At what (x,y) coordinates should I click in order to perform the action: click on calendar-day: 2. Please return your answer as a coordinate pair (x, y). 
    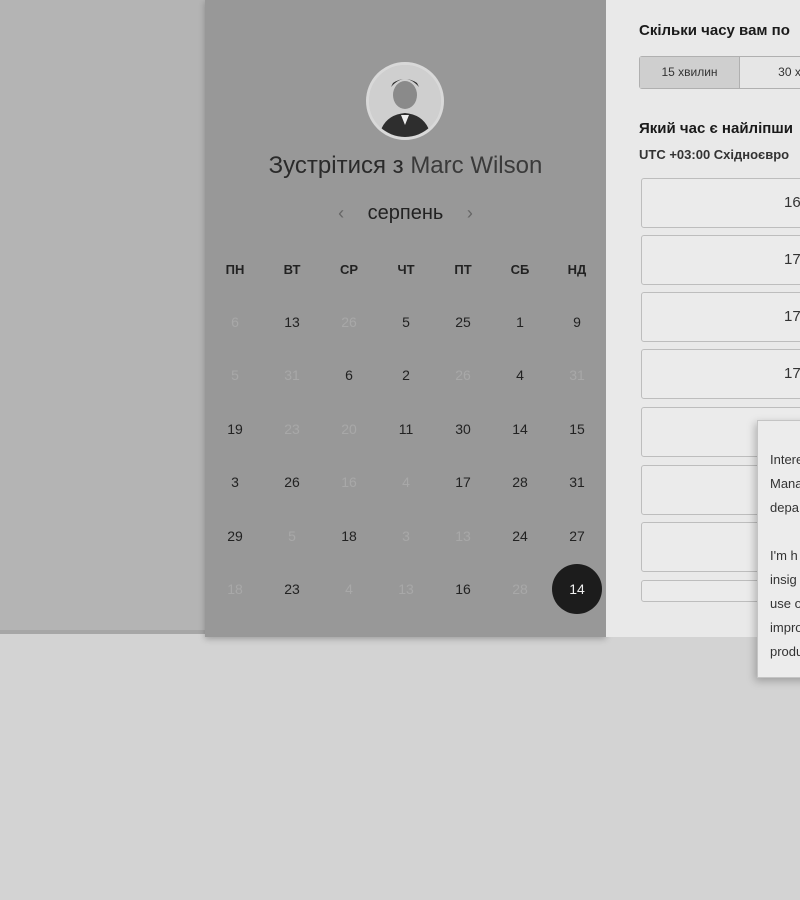
    Looking at the image, I should click on (406, 375).